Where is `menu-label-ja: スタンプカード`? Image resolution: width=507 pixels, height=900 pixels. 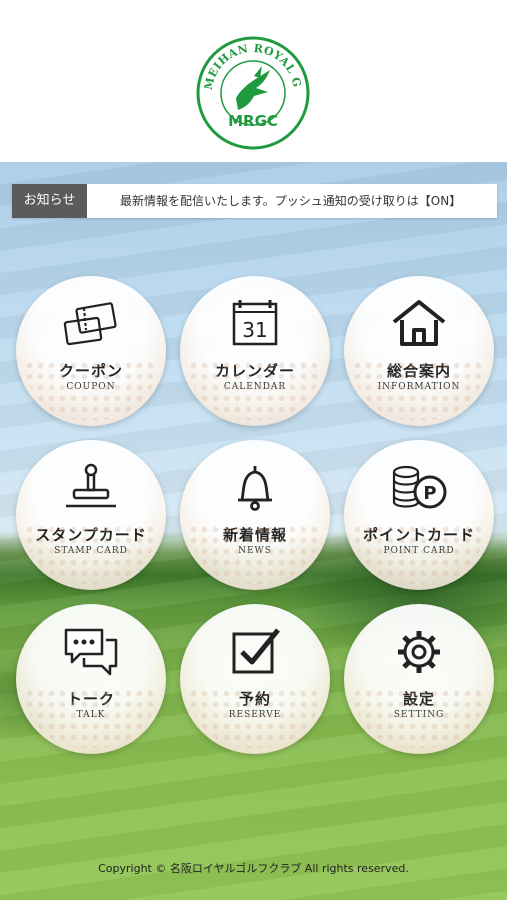 menu-label-ja: スタンプカード is located at coordinates (91, 535).